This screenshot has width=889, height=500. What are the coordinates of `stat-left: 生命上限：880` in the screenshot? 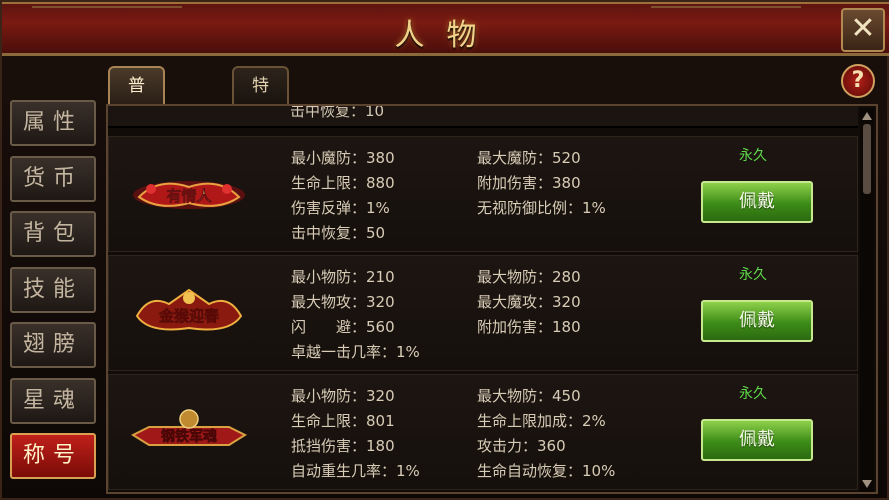 It's located at (343, 183).